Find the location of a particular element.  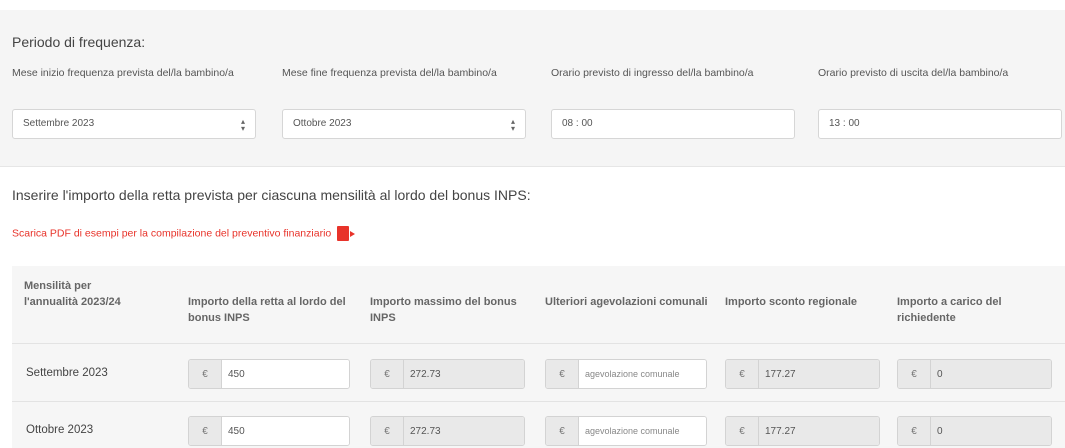

exit-time-input: 13 : 00 is located at coordinates (940, 124).